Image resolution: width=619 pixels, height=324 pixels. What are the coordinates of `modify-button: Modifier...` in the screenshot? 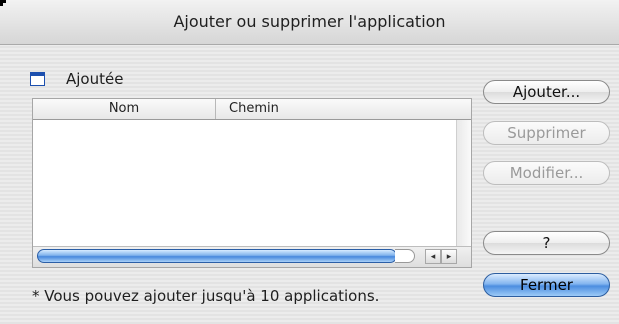 It's located at (546, 173).